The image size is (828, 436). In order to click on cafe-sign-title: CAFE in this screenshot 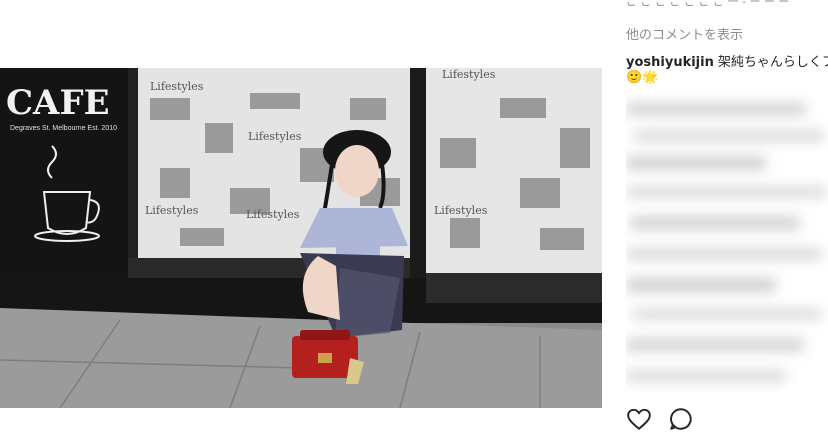, I will do `click(58, 103)`.